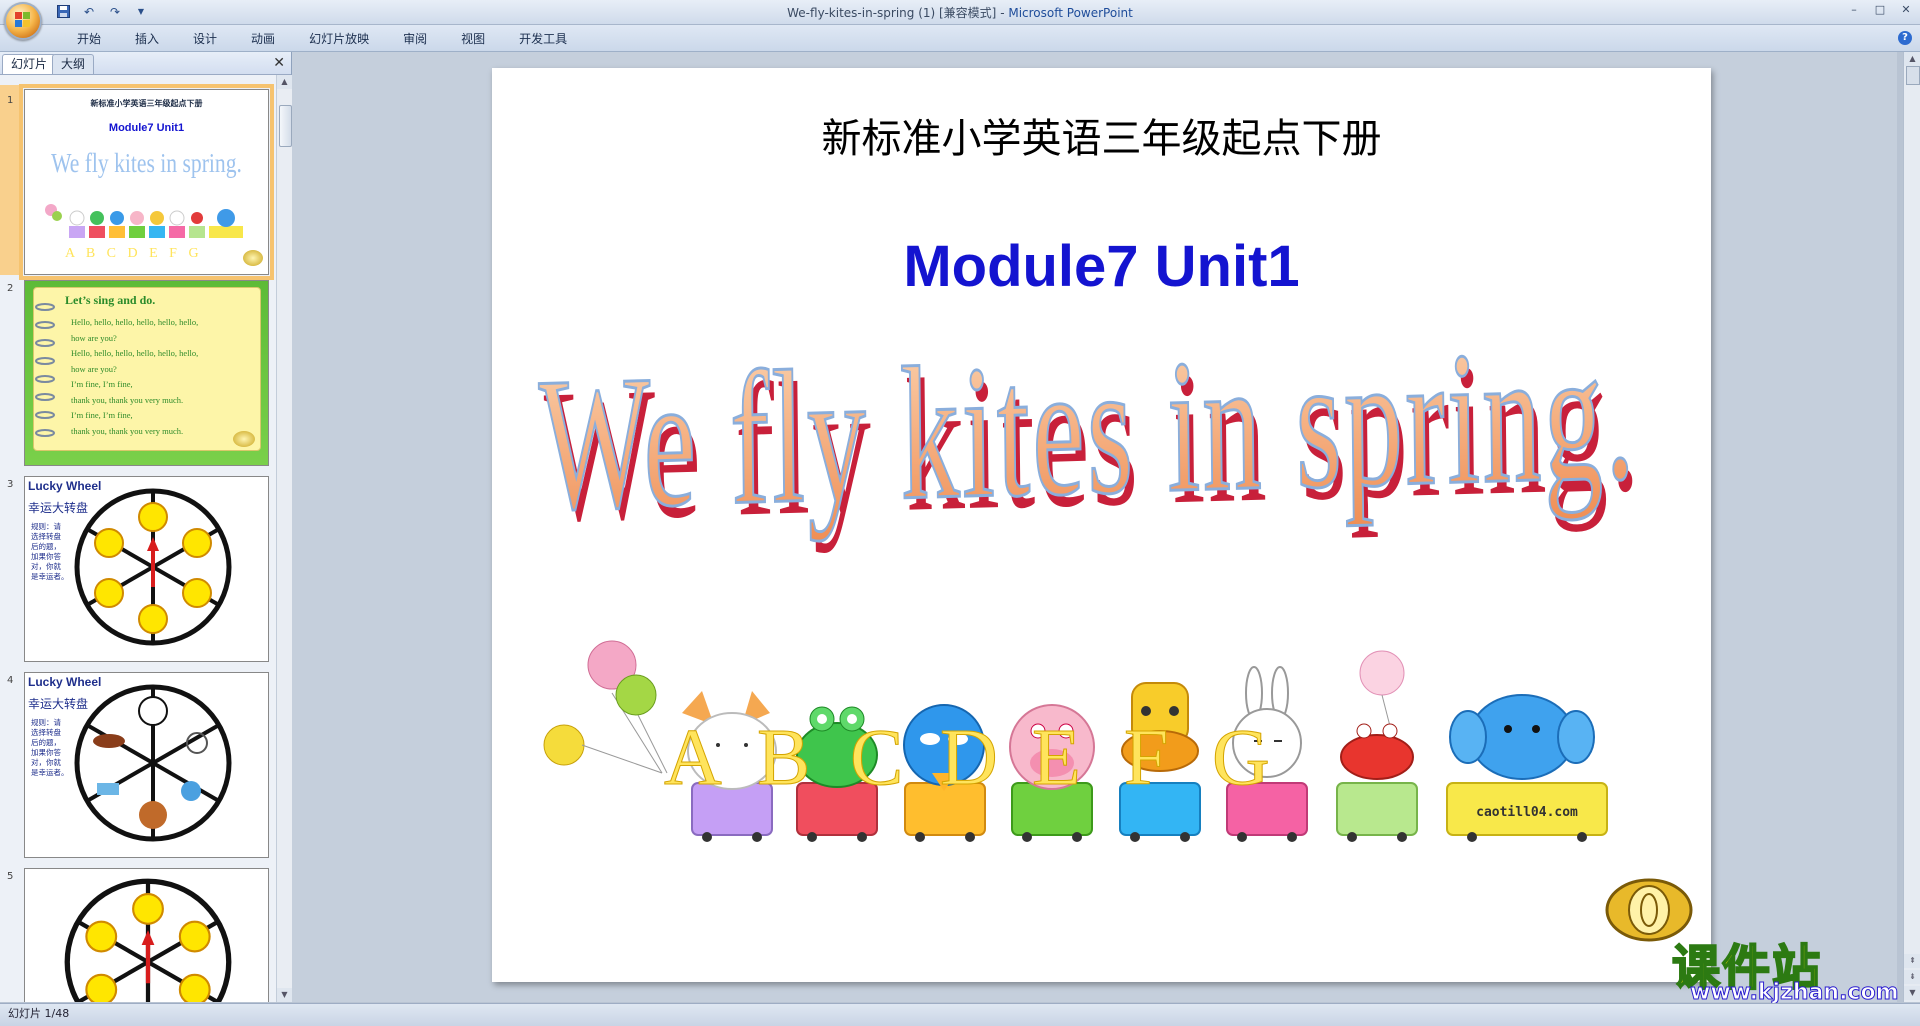  What do you see at coordinates (1101, 266) in the screenshot?
I see `slide-module-title: Module7 Unit1` at bounding box center [1101, 266].